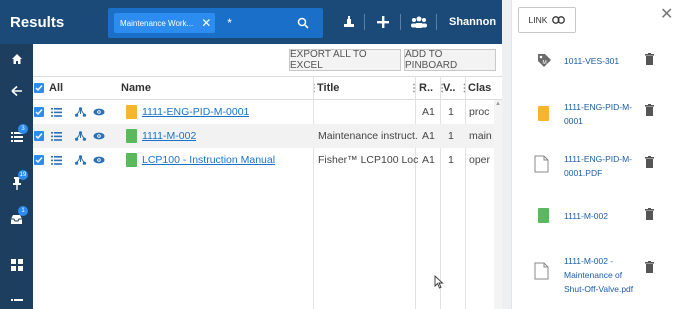 This screenshot has width=686, height=309. I want to click on sidebar-item-more, so click(16, 299).